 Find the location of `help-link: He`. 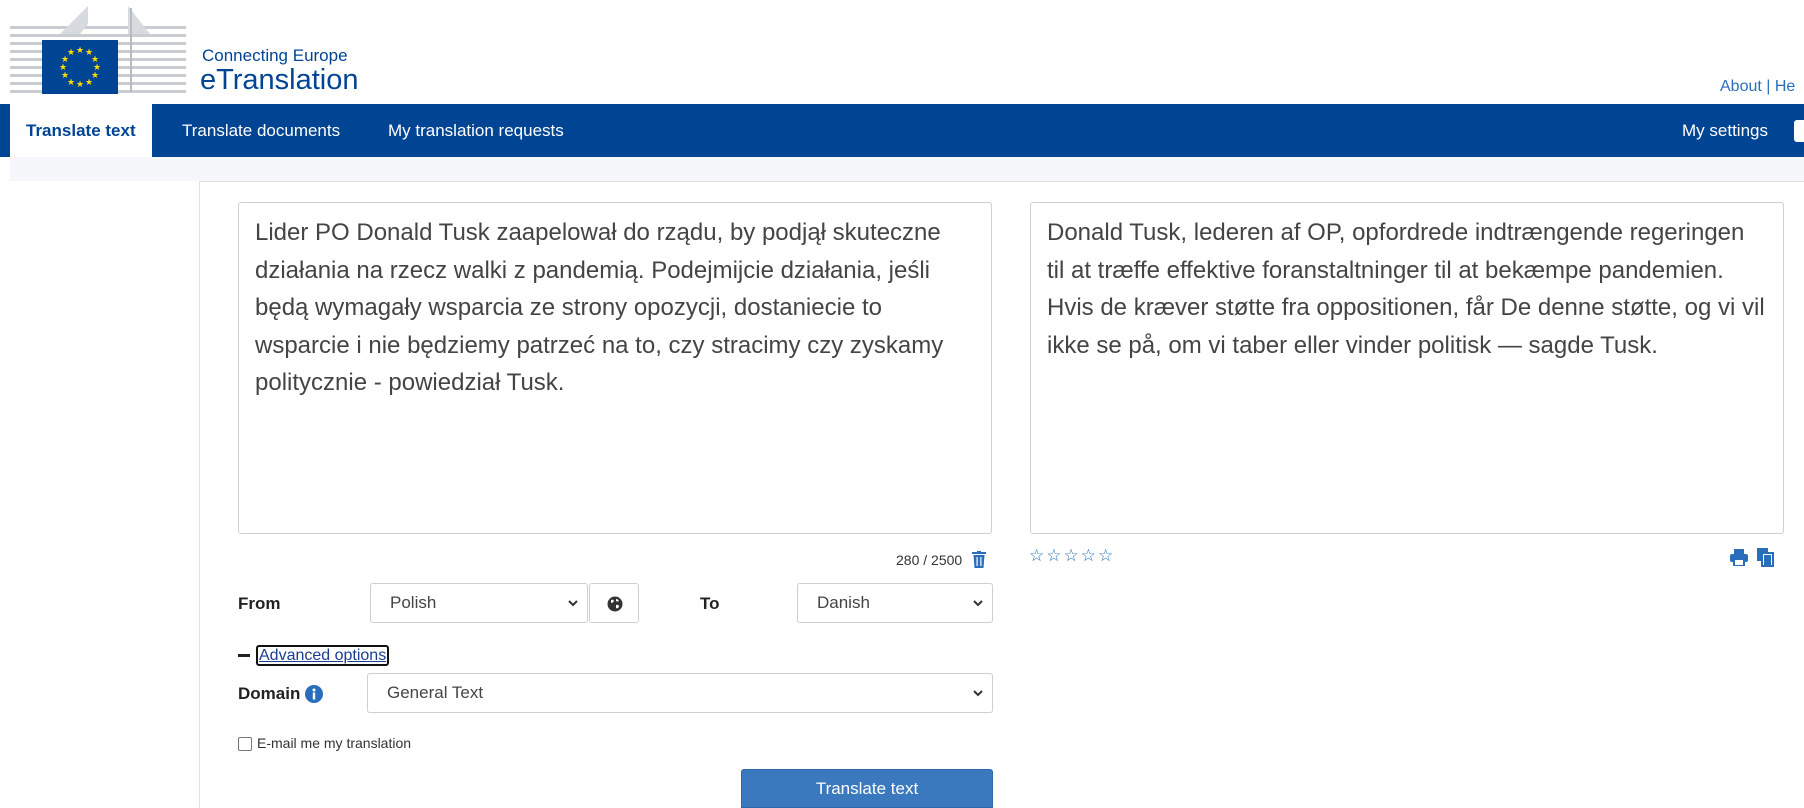

help-link: He is located at coordinates (1785, 86).